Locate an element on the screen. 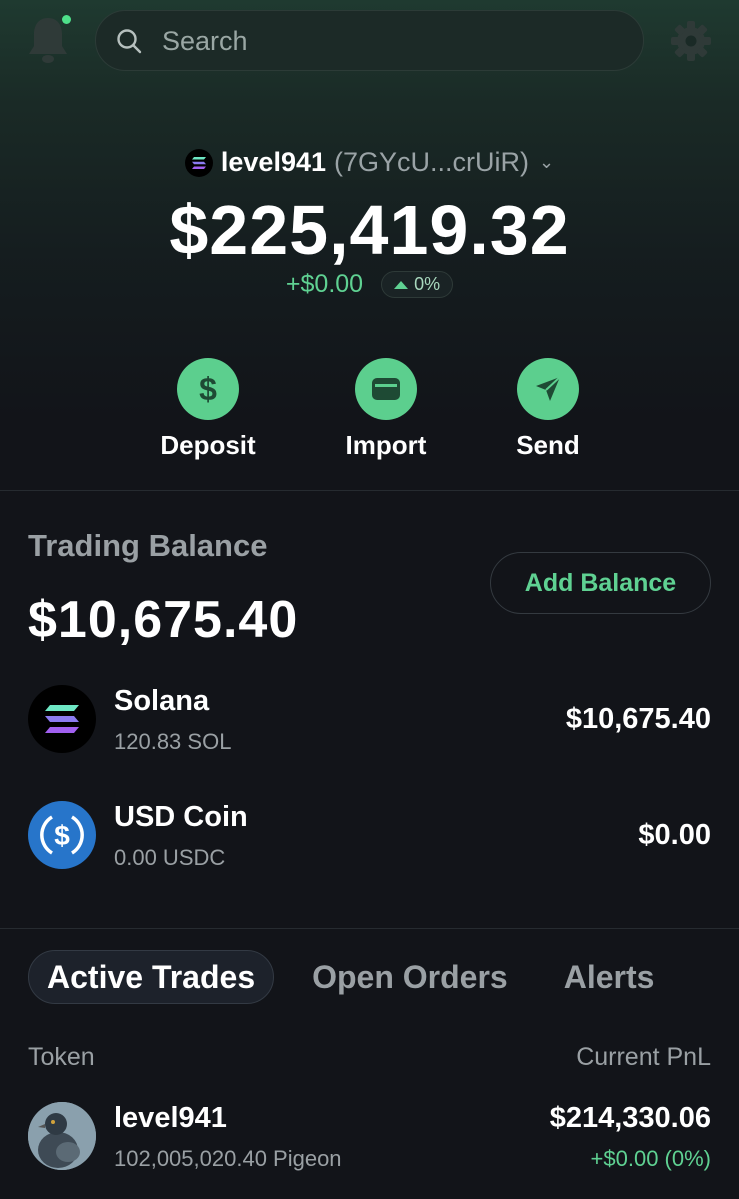 This screenshot has width=739, height=1199. trading-balance-value: $10,675.40 is located at coordinates (163, 620).